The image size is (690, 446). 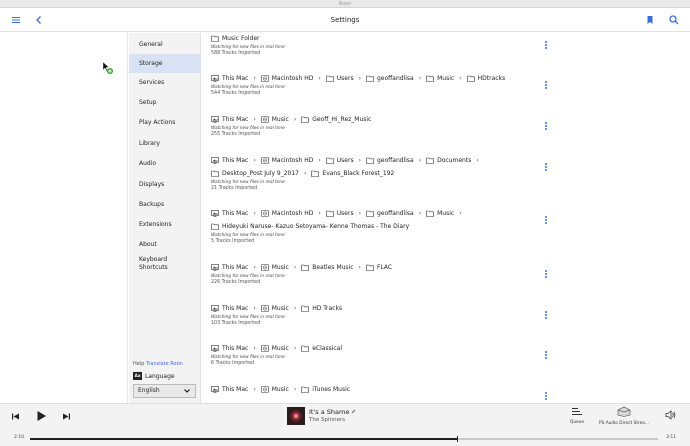 What do you see at coordinates (160, 376) in the screenshot?
I see `language-label: Language` at bounding box center [160, 376].